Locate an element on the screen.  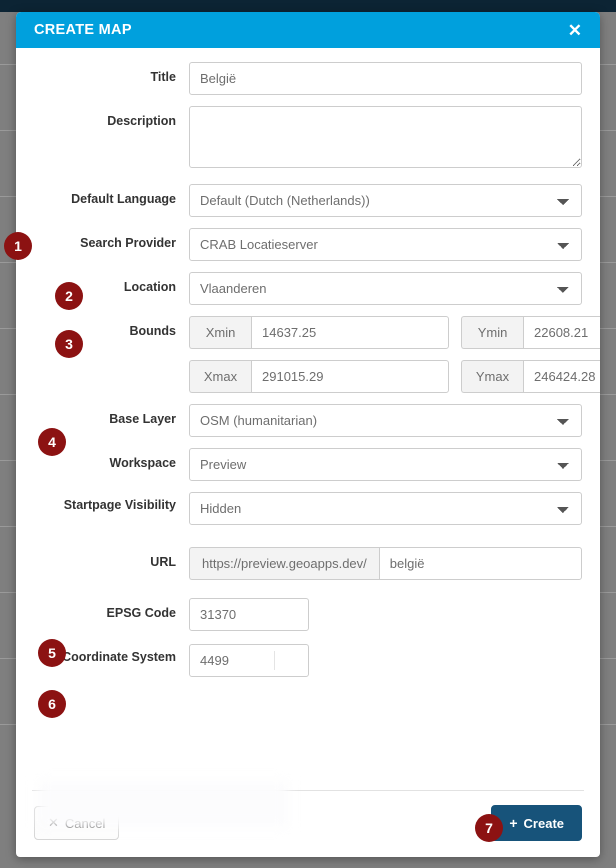
callout-badge-3: 3 is located at coordinates (69, 344).